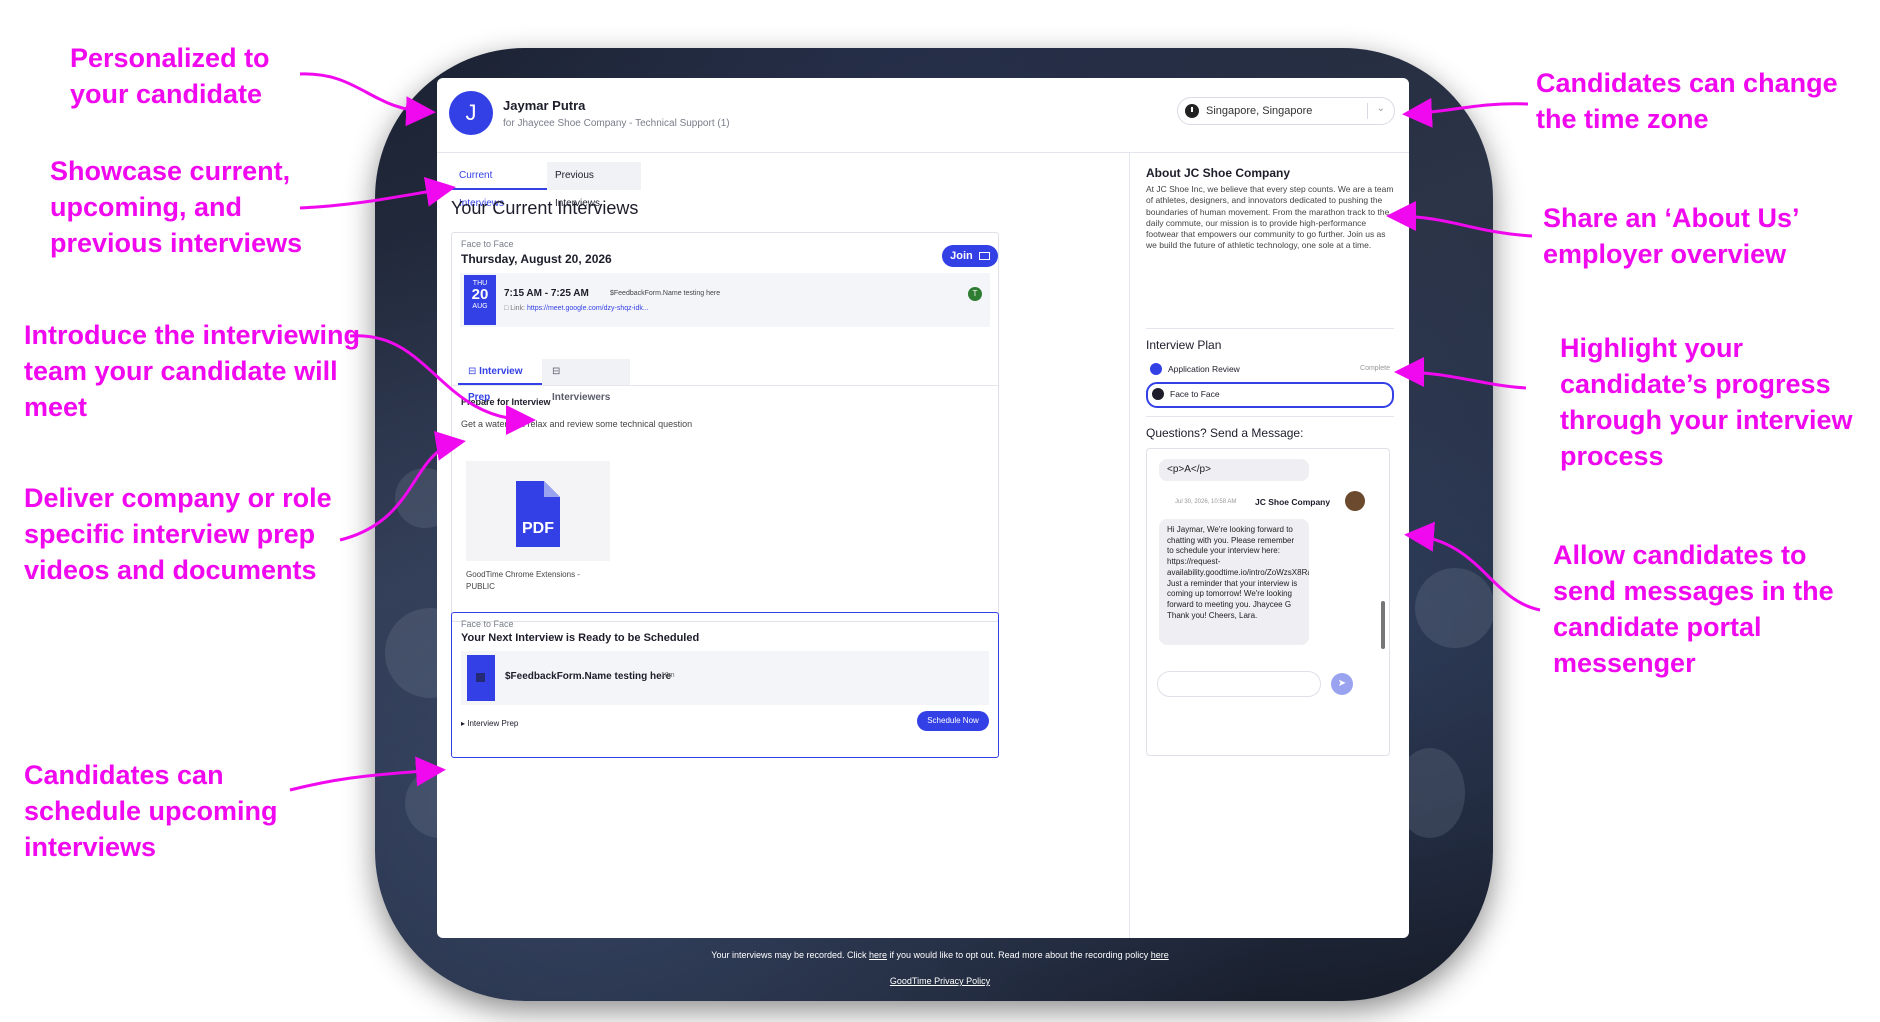  I want to click on plan-step-label: Application Review, so click(1204, 369).